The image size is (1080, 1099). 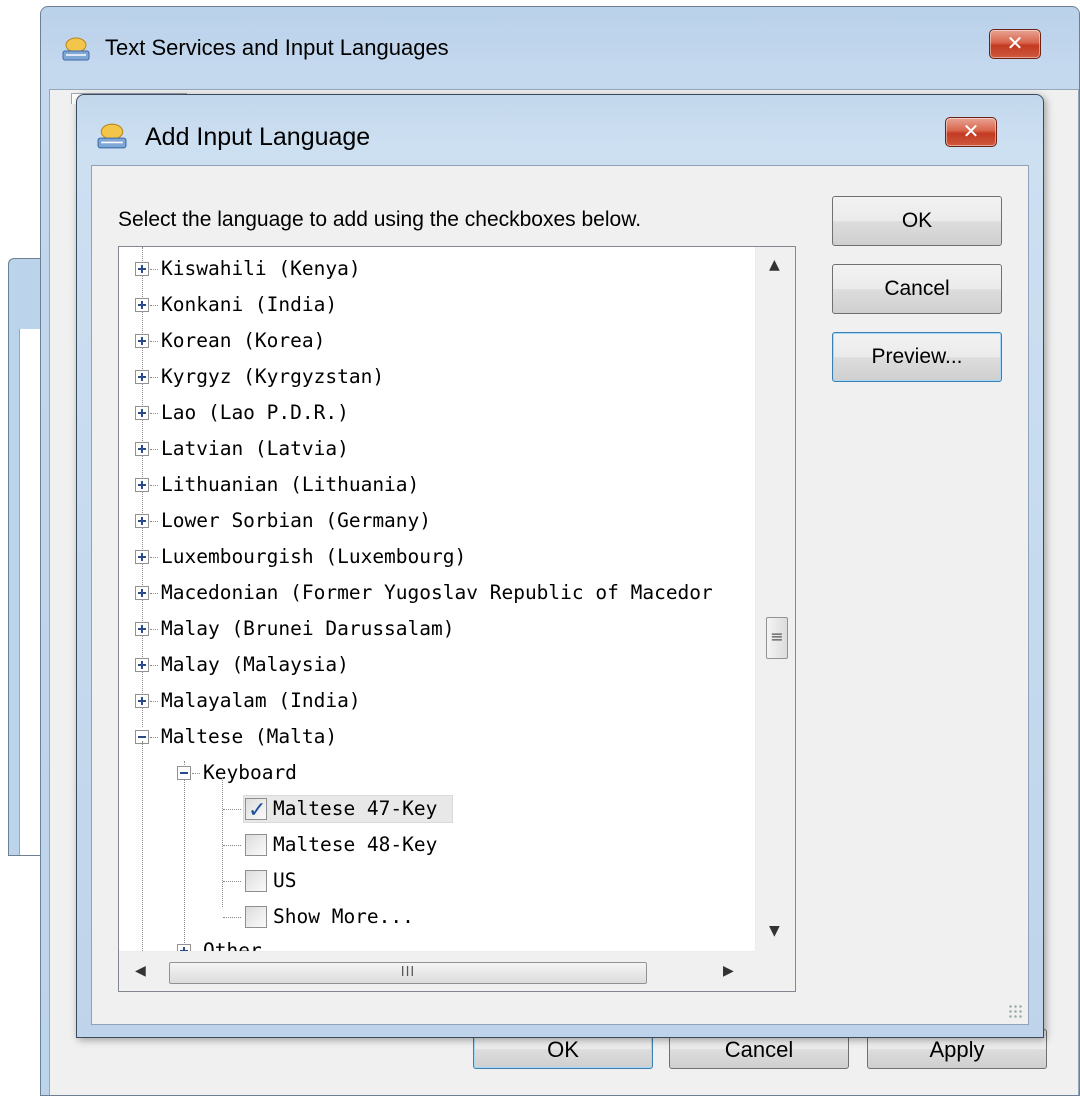 What do you see at coordinates (775, 971) in the screenshot?
I see `scrollbar-corner` at bounding box center [775, 971].